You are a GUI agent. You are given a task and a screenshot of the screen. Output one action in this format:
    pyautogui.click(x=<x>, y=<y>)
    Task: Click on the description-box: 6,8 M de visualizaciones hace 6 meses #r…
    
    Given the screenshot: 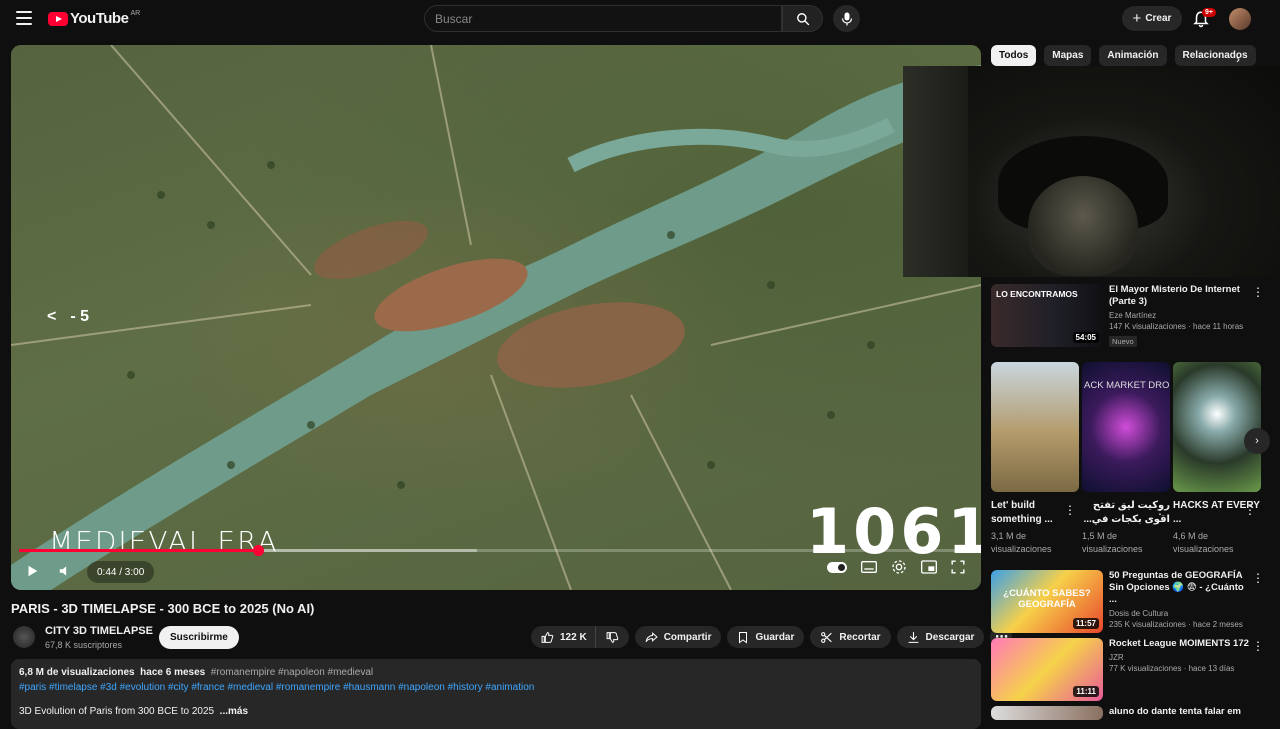 What is the action you would take?
    pyautogui.click(x=496, y=694)
    